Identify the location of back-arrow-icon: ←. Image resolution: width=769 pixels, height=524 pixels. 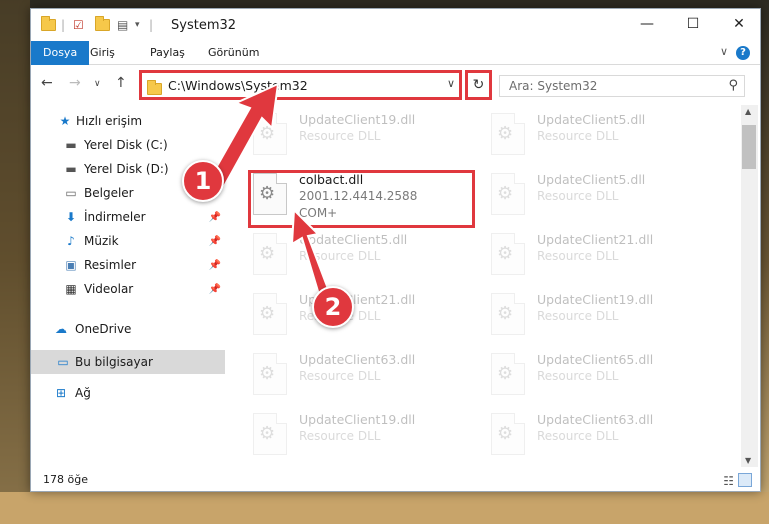
(47, 83).